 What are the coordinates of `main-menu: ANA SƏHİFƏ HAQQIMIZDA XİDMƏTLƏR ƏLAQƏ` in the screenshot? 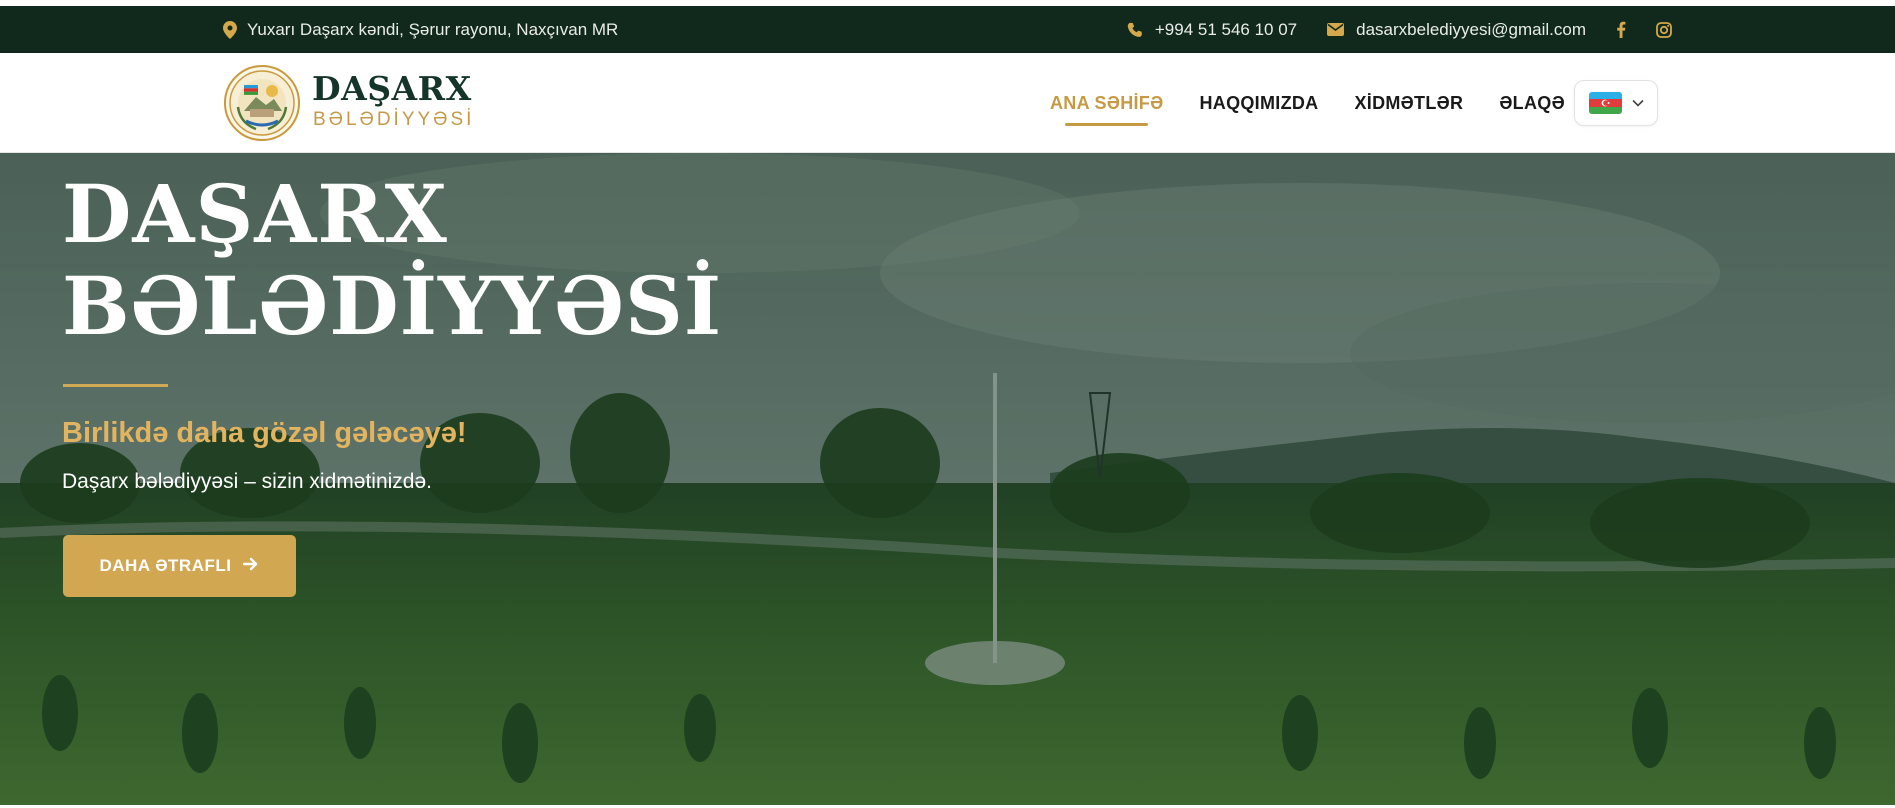 It's located at (1325, 103).